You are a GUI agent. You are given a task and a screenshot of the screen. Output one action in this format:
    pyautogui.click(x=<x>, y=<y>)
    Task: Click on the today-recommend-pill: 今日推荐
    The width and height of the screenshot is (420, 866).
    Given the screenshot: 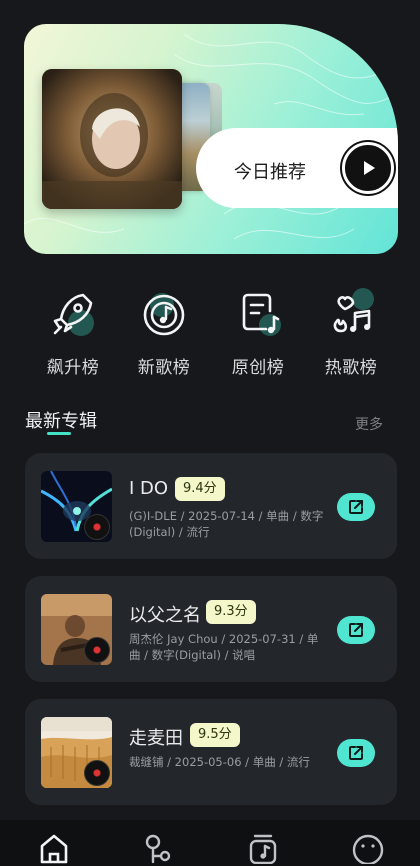 What is the action you would take?
    pyautogui.click(x=297, y=168)
    